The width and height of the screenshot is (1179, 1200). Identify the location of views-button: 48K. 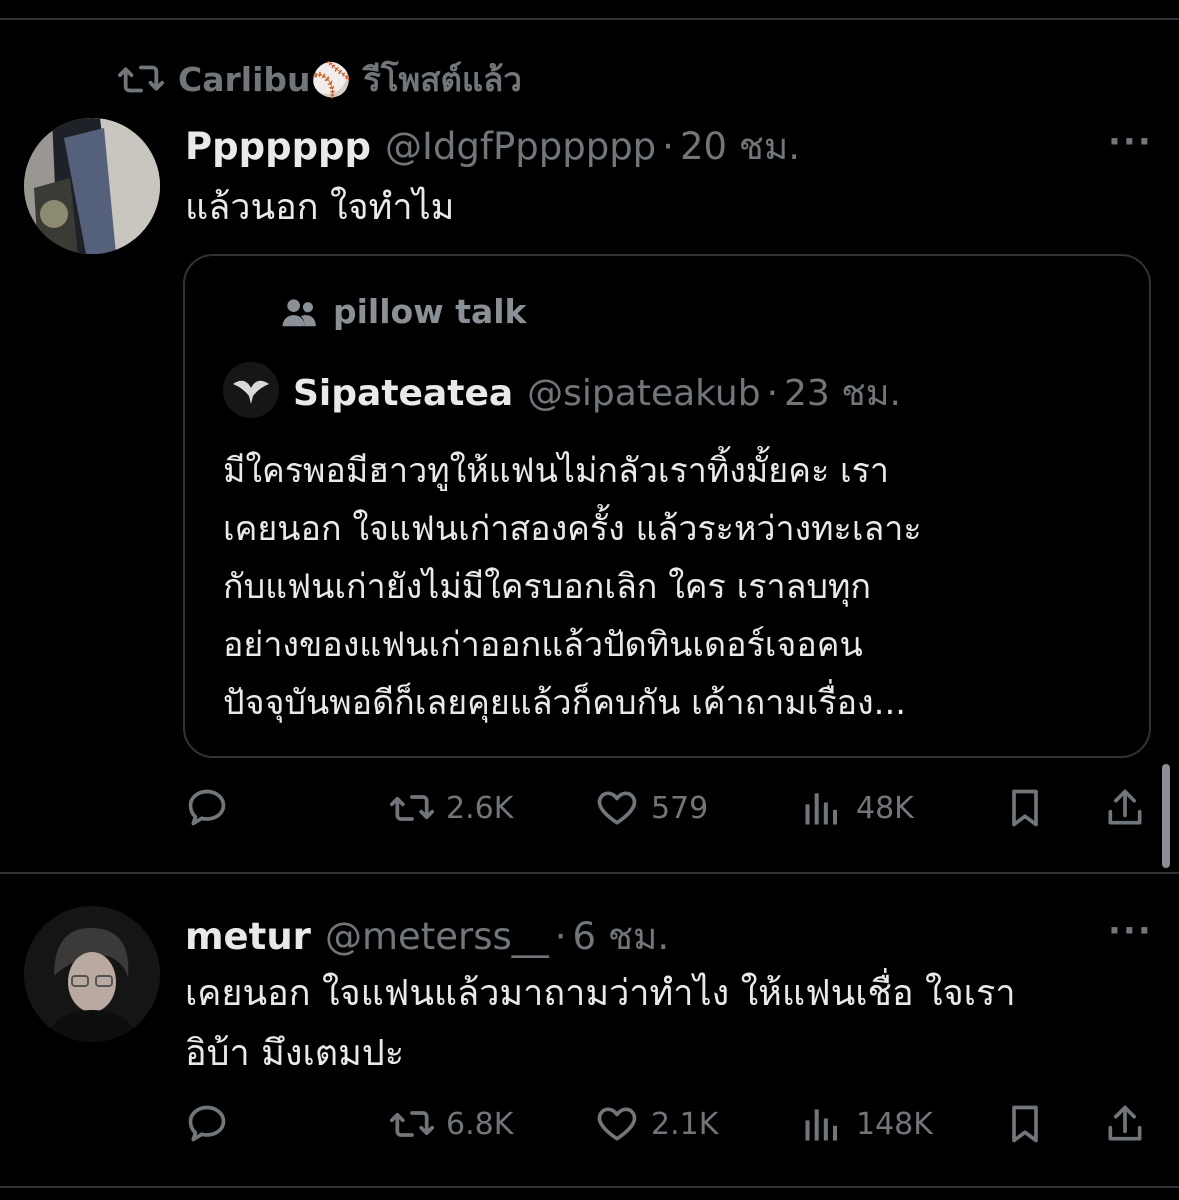
(857, 808).